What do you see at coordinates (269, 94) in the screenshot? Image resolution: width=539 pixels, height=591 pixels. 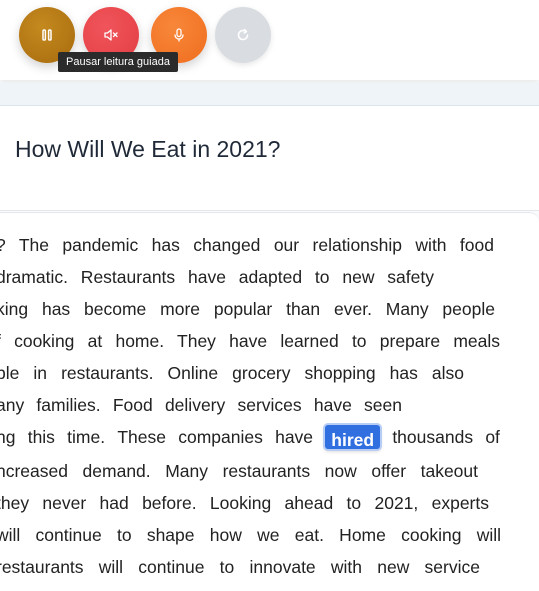 I see `section-divider` at bounding box center [269, 94].